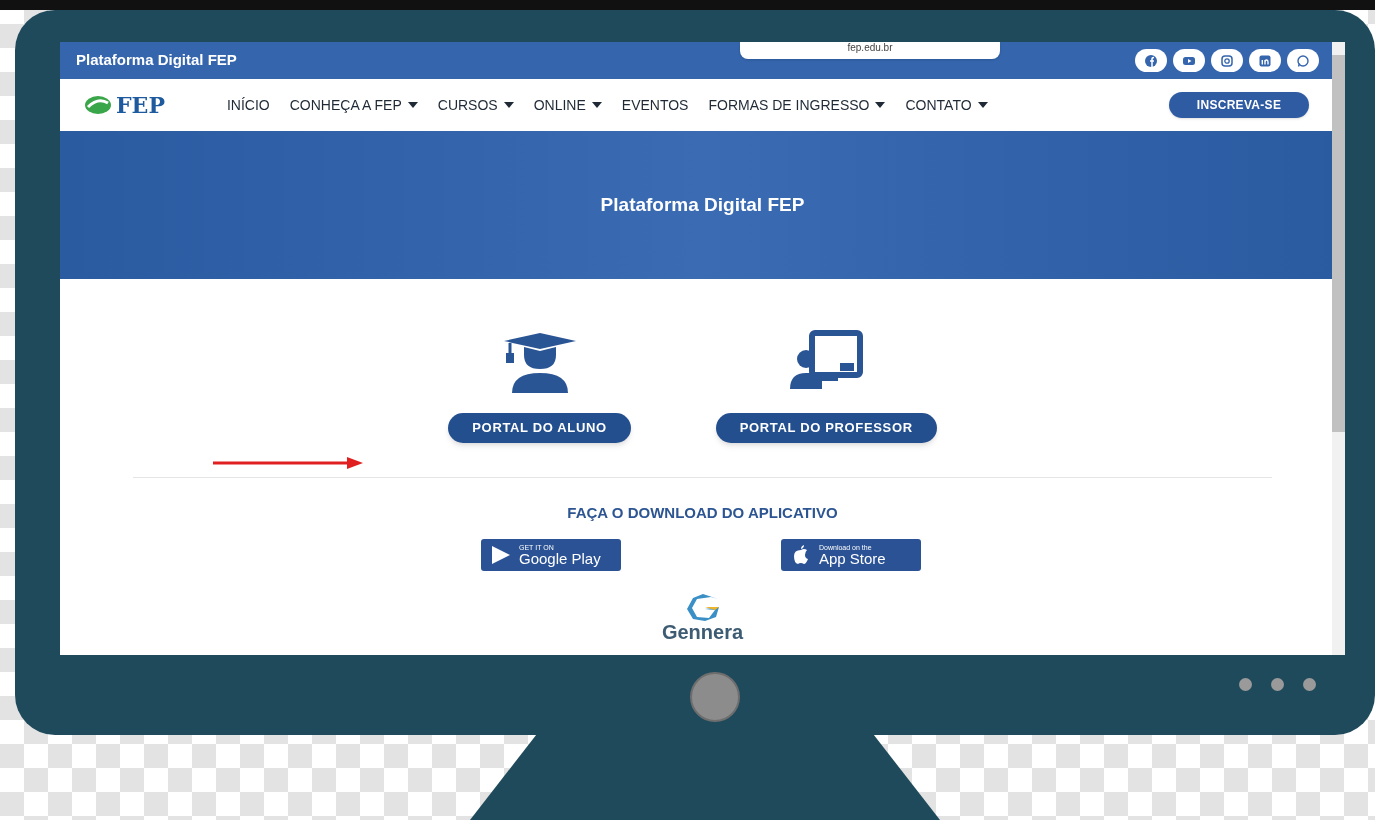 This screenshot has width=1375, height=820. I want to click on logo-text: FEP, so click(140, 105).